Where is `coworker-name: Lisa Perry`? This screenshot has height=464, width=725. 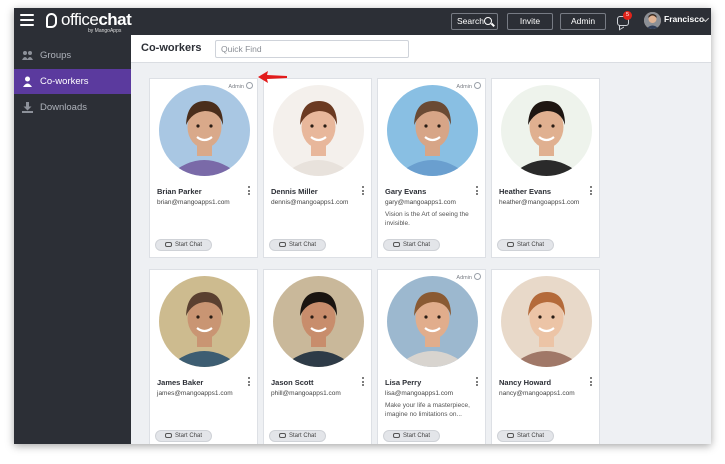 coworker-name: Lisa Perry is located at coordinates (403, 382).